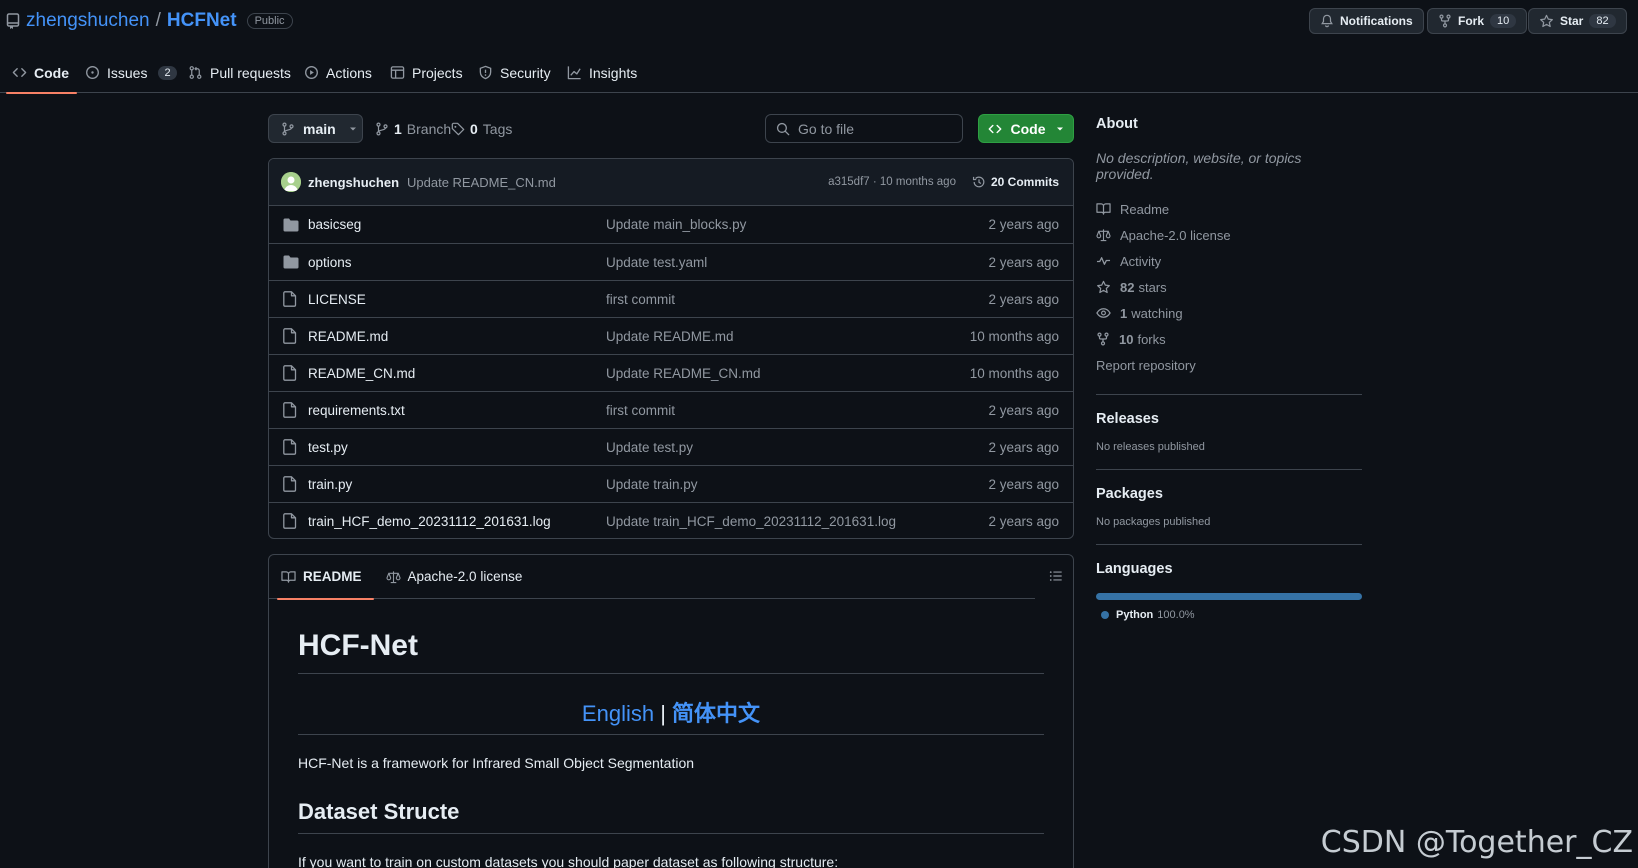 The width and height of the screenshot is (1638, 868). I want to click on language-python: Python 100.0%, so click(1231, 615).